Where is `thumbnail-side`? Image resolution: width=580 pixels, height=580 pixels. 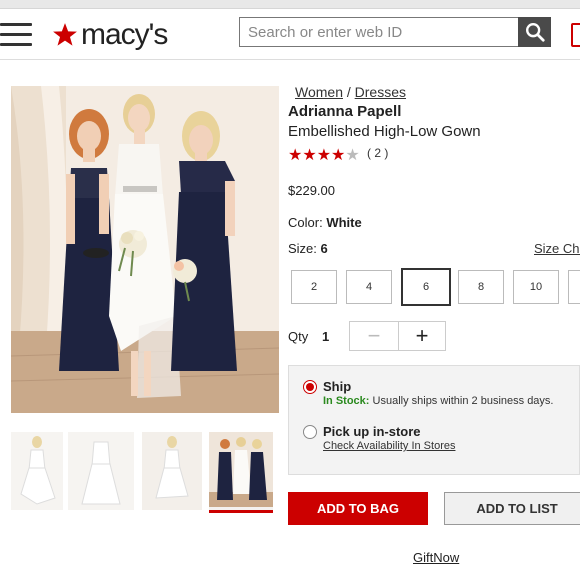
thumbnail-side is located at coordinates (172, 471).